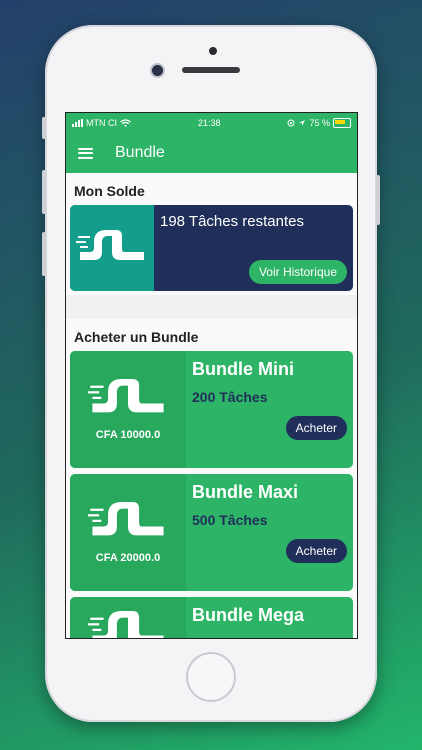 The image size is (422, 750). What do you see at coordinates (291, 123) in the screenshot?
I see `orientation-lock-icon` at bounding box center [291, 123].